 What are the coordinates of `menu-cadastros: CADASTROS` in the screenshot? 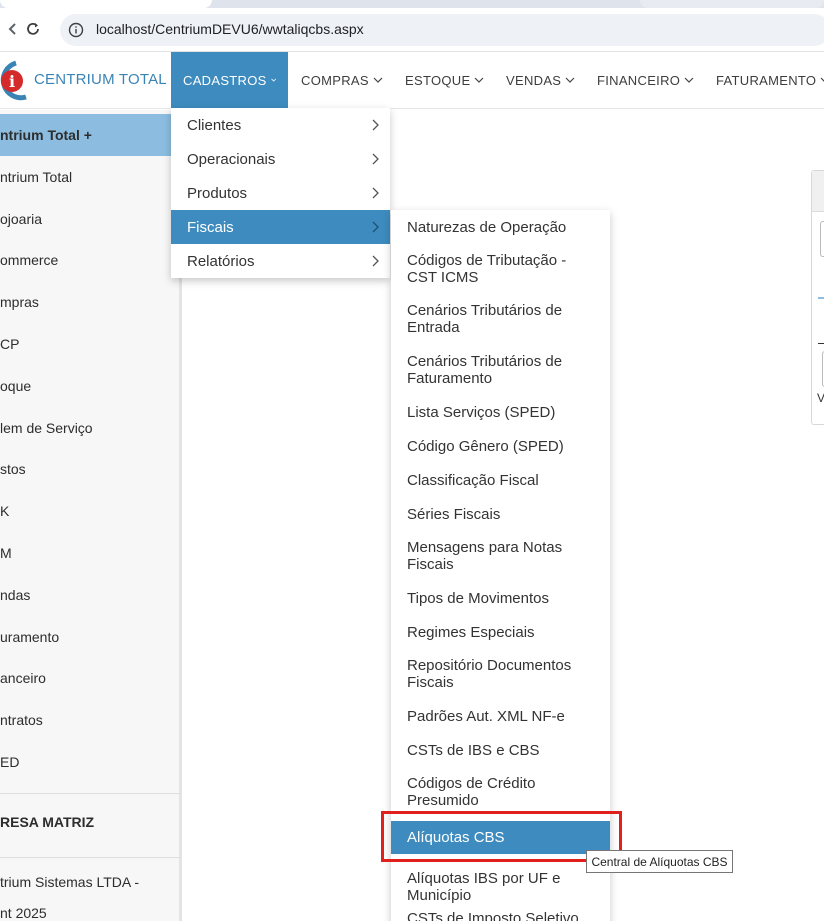 It's located at (229, 80).